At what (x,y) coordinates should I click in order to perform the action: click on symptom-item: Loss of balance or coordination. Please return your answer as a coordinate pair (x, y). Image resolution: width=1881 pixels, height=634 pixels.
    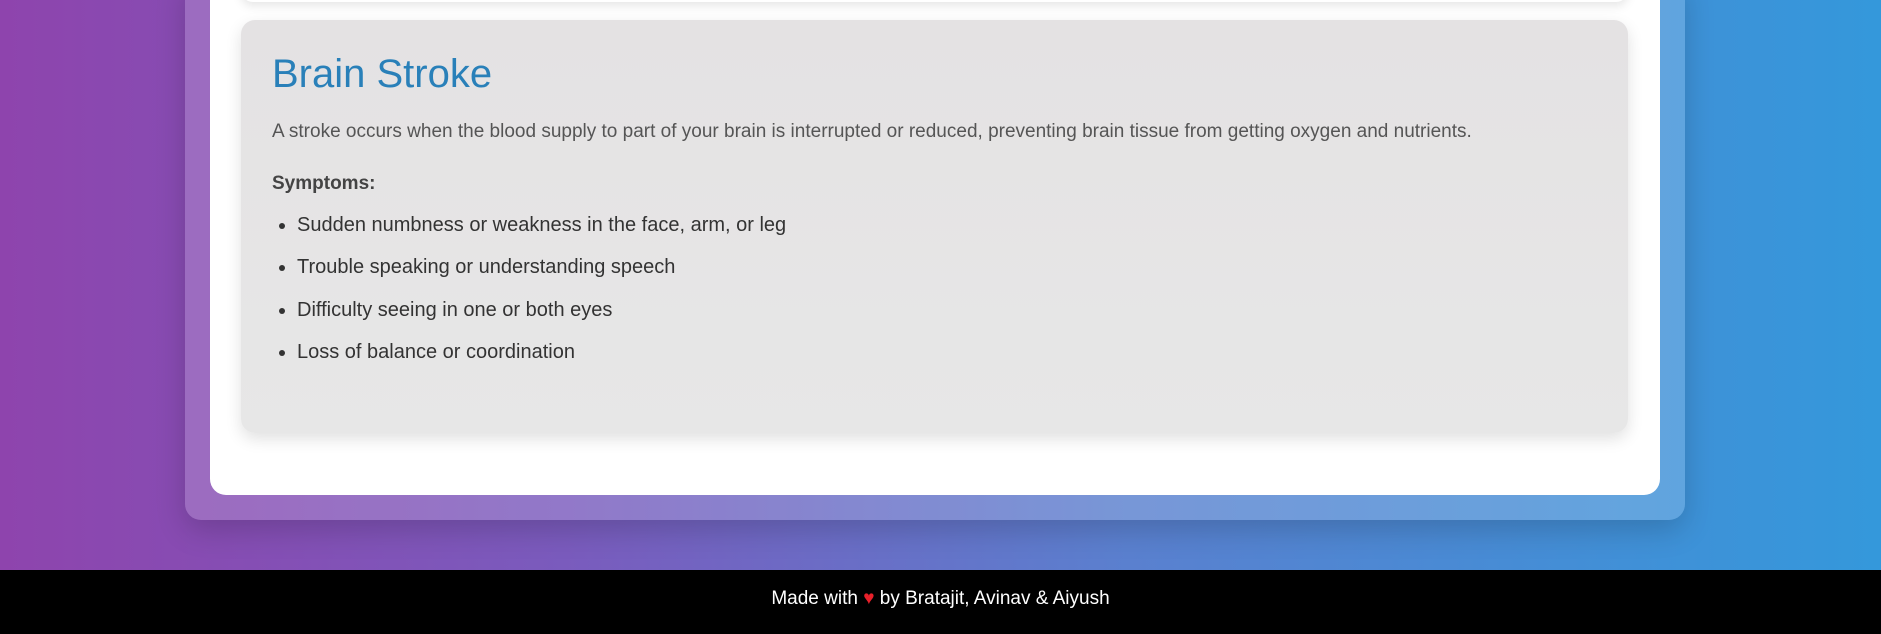
    Looking at the image, I should click on (947, 352).